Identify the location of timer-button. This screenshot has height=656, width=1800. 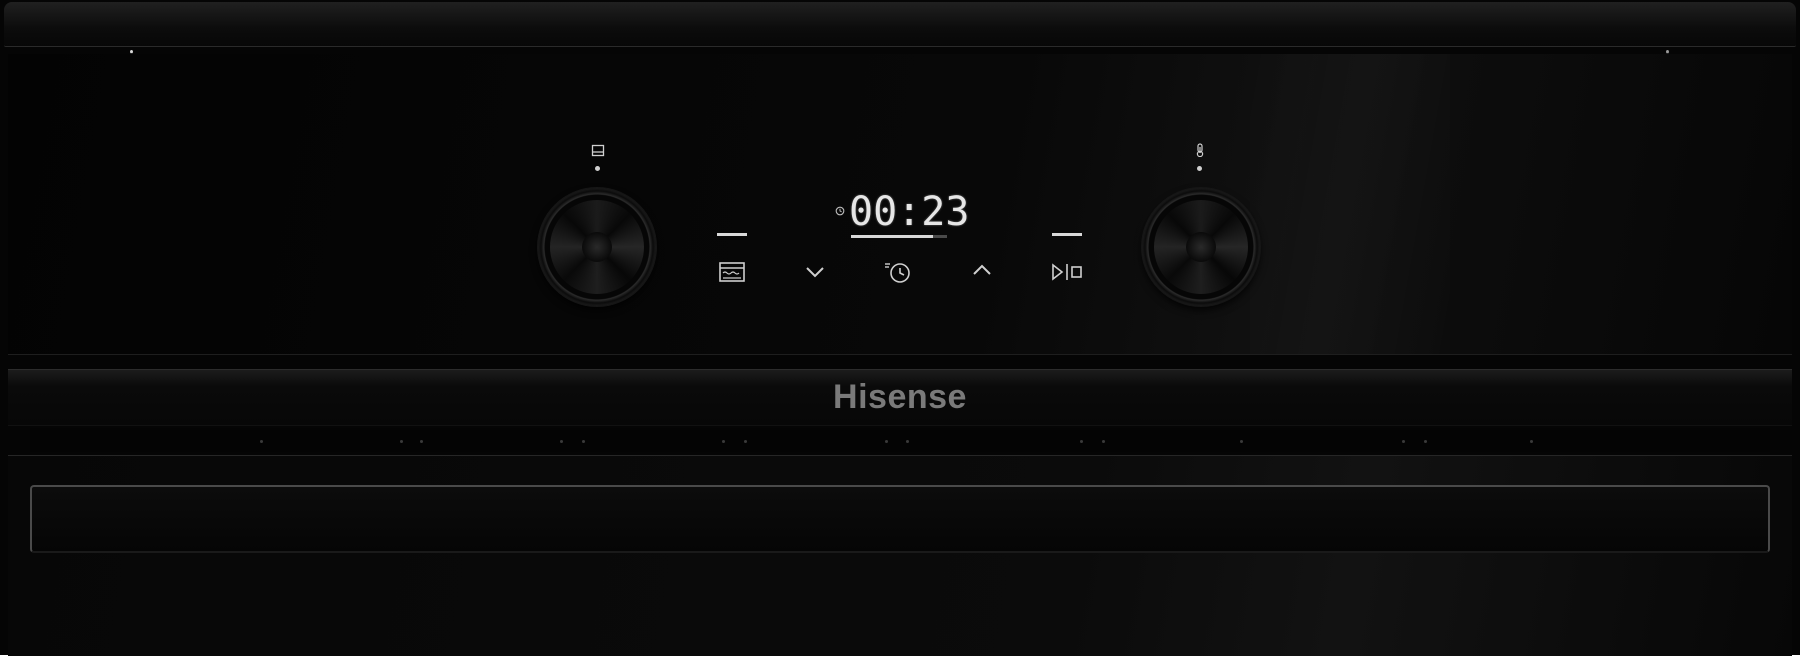
(898, 272).